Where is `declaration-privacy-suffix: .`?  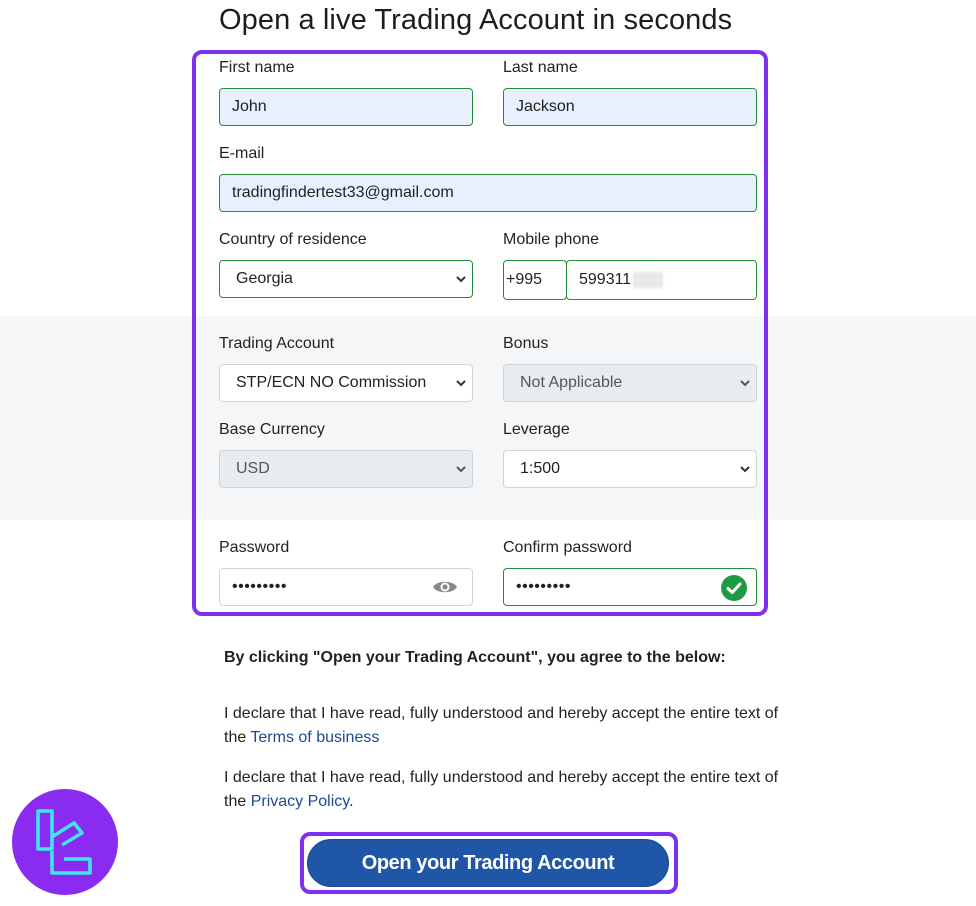 declaration-privacy-suffix: . is located at coordinates (351, 801).